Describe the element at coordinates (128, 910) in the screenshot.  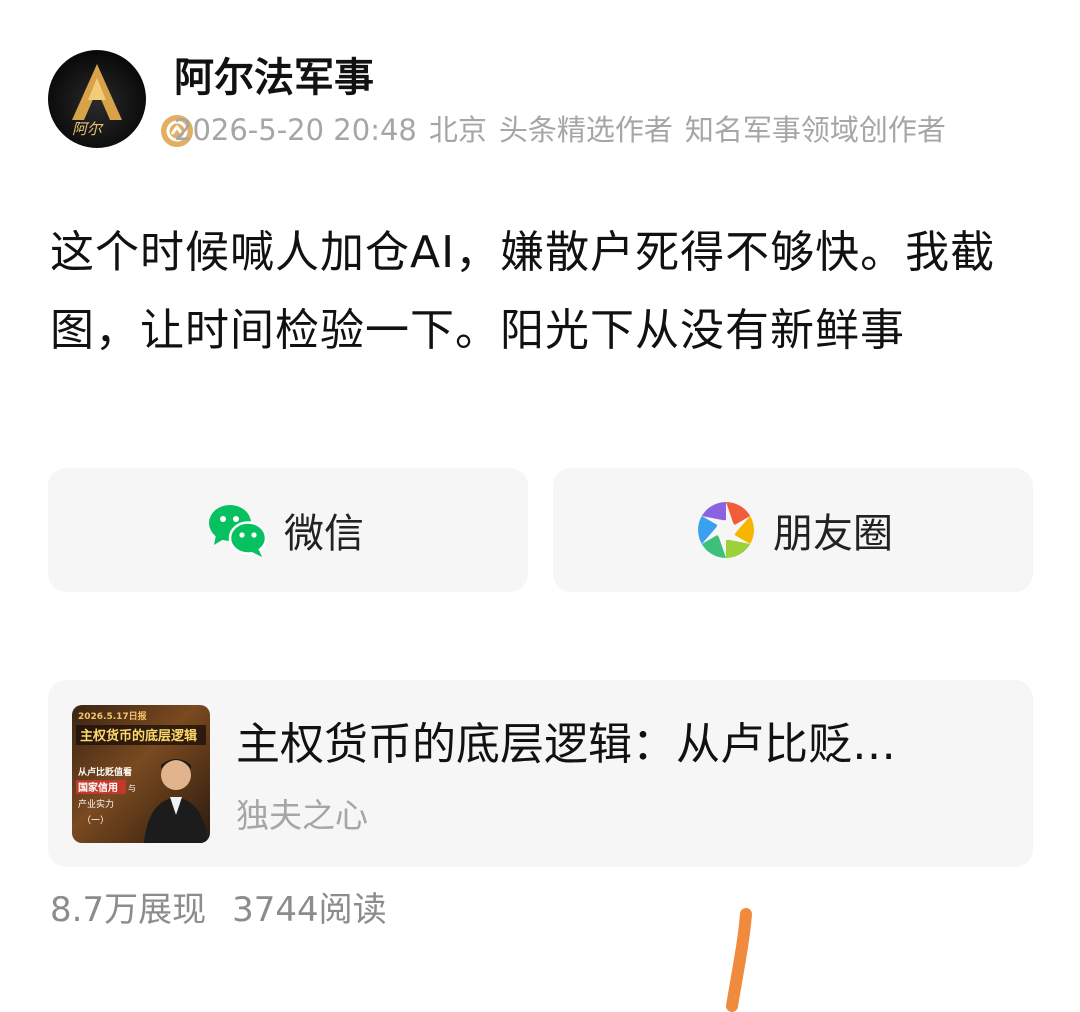
I see `impressions-count: 8.7万展现` at that location.